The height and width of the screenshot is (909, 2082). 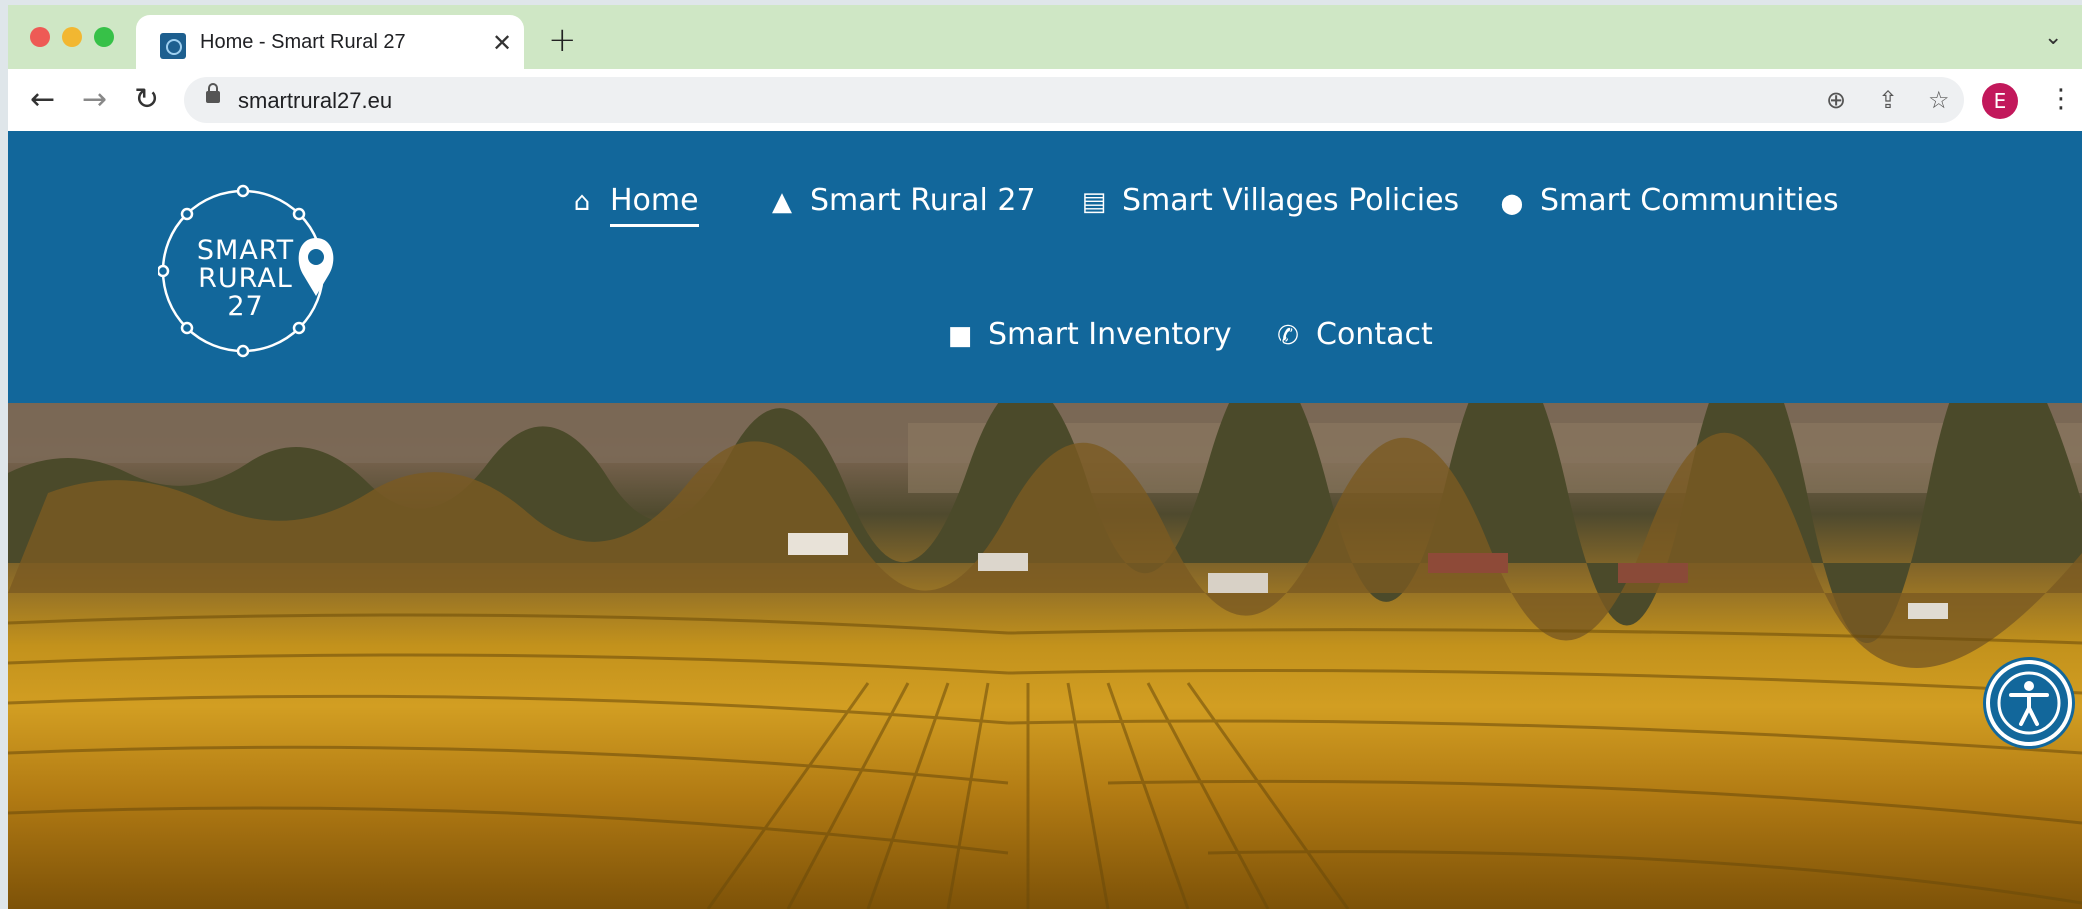 What do you see at coordinates (1288, 336) in the screenshot?
I see `phone-icon: ✆` at bounding box center [1288, 336].